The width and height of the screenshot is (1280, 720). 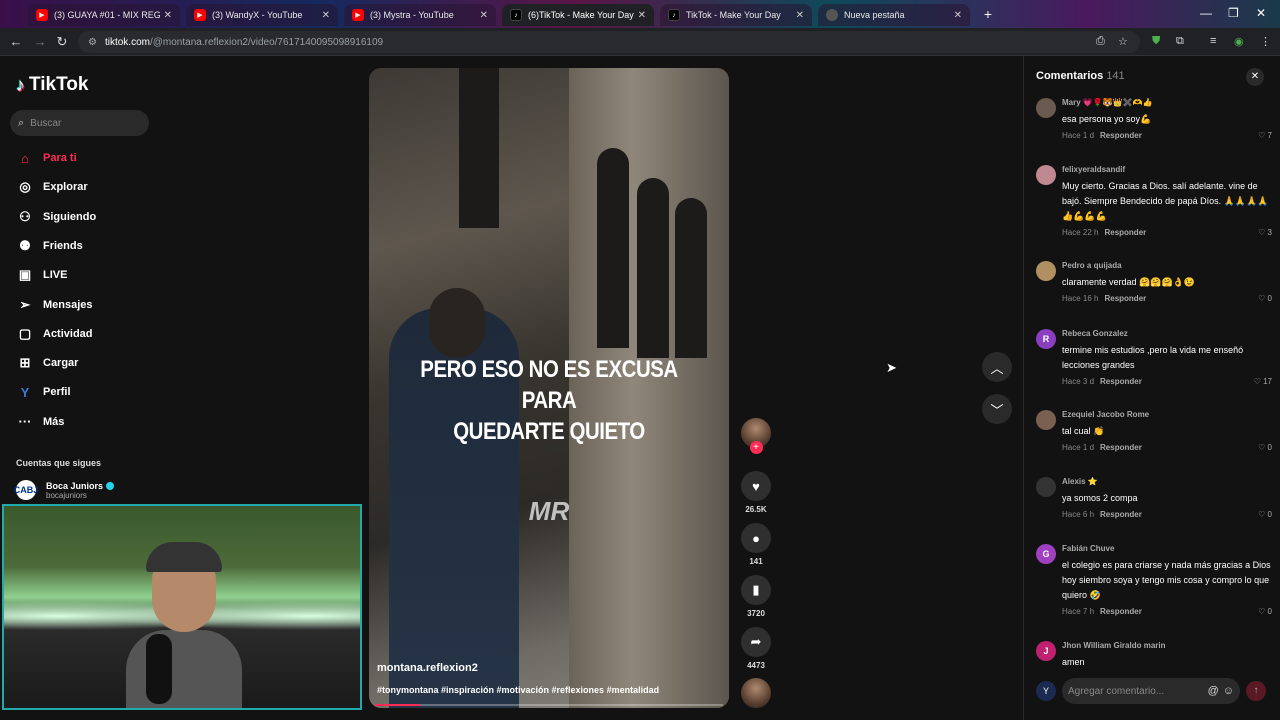 I want to click on sidebar-item-cargar: ⊞ Cargar, so click(x=47, y=363).